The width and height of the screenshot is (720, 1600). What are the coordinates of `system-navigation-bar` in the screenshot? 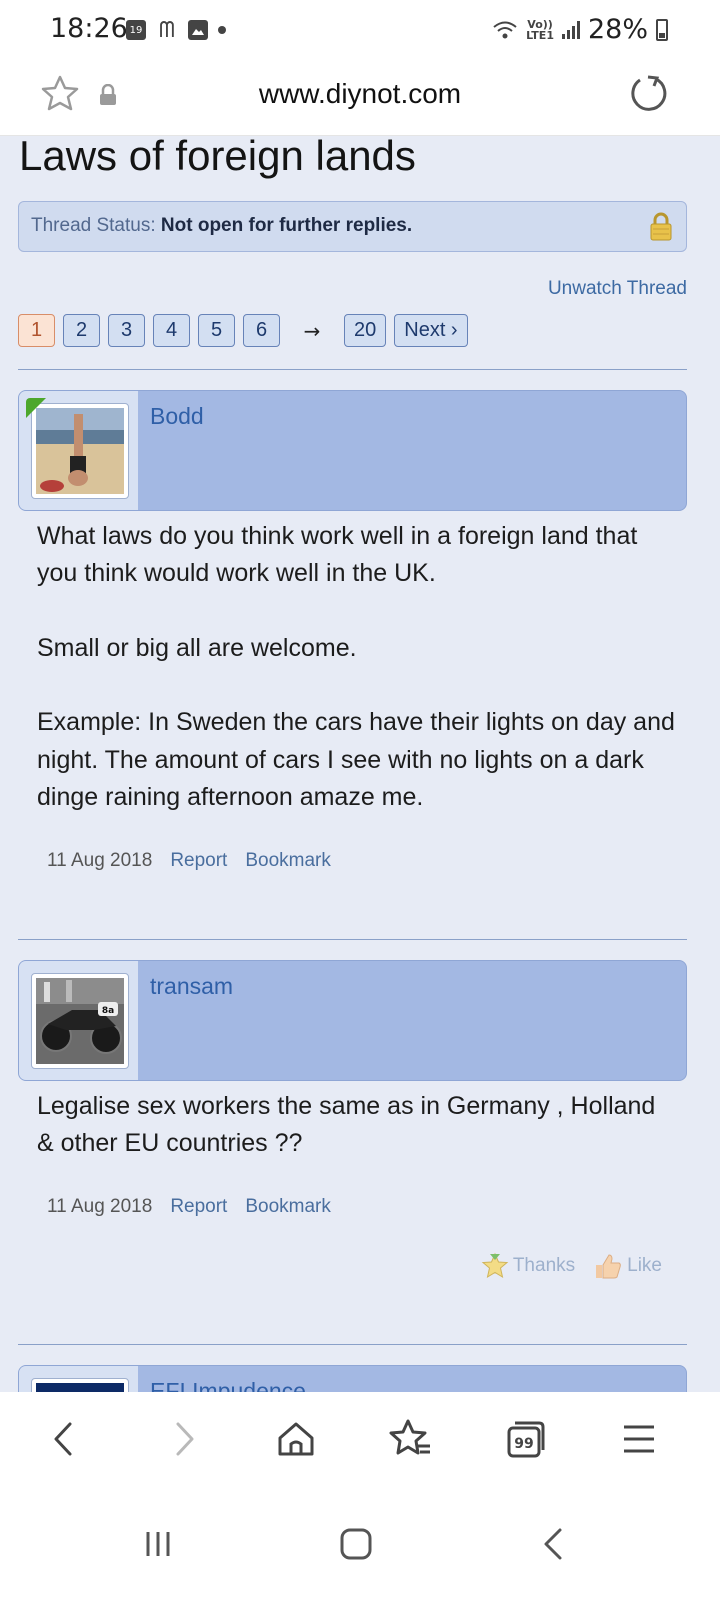 It's located at (360, 1543).